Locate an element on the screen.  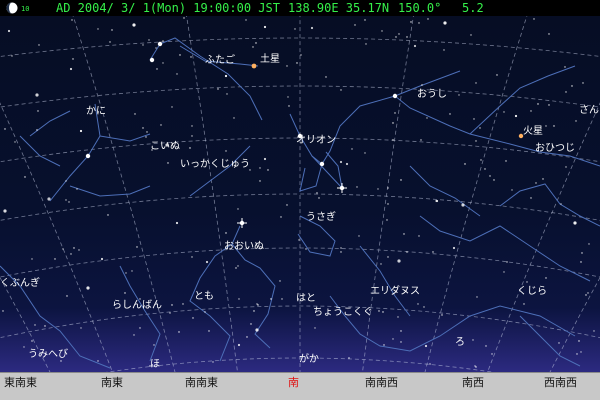
label-choukokugu: ちょうこくぐ is located at coordinates (343, 313).